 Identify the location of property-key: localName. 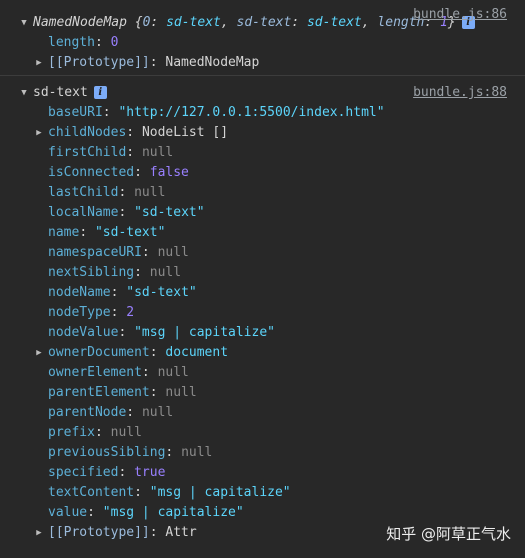
(83, 212).